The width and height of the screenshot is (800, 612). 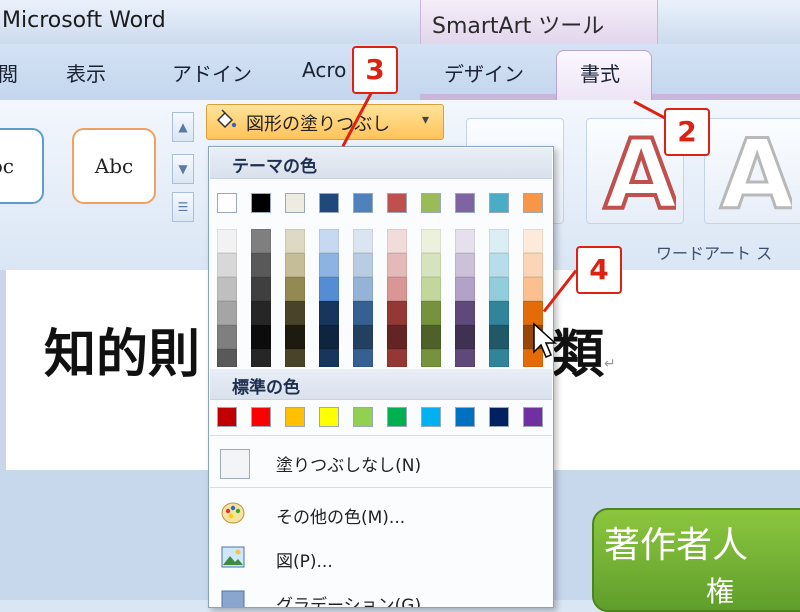 I want to click on chevron-down-icon: ▾, so click(x=425, y=120).